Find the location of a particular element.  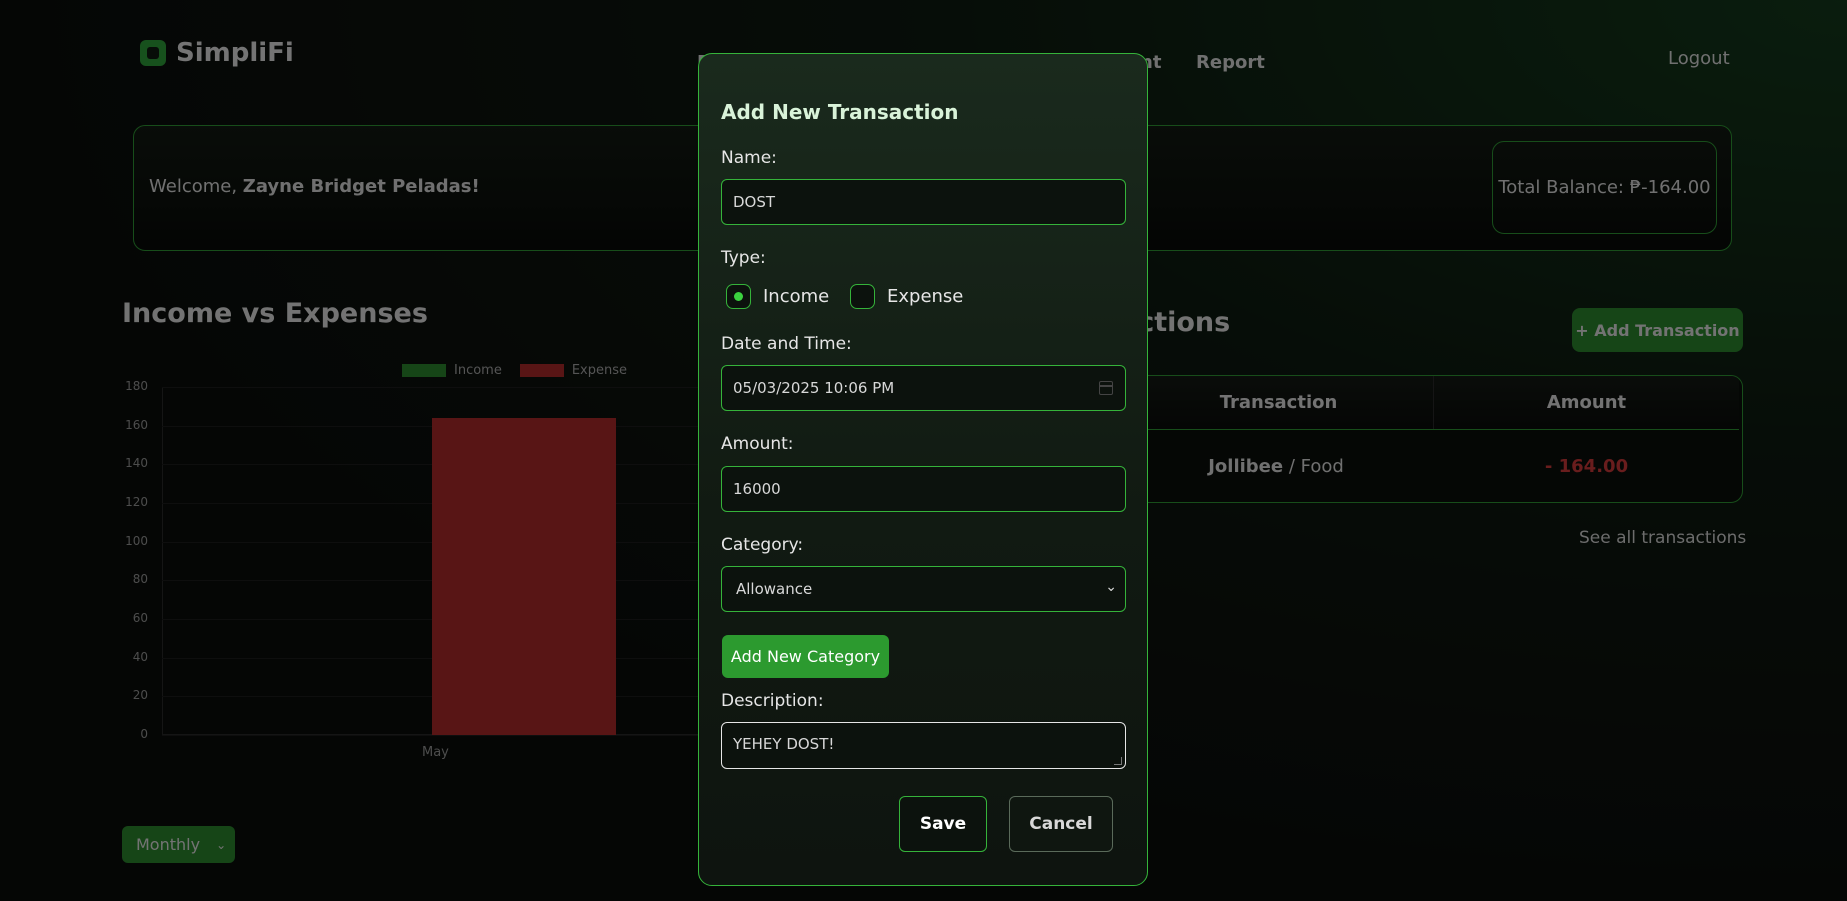

datetime-input: 05/03/2025 10:06 PM is located at coordinates (923, 388).